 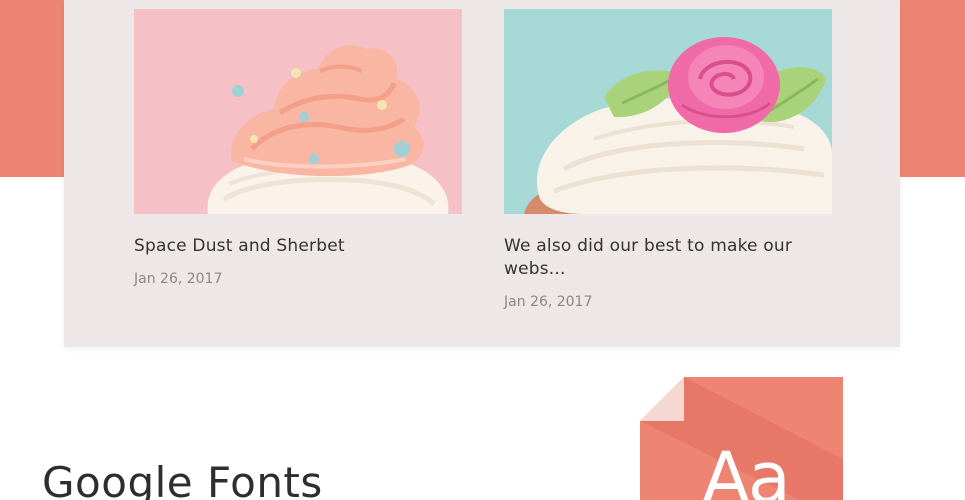 What do you see at coordinates (32, 88) in the screenshot?
I see `accent-band-left` at bounding box center [32, 88].